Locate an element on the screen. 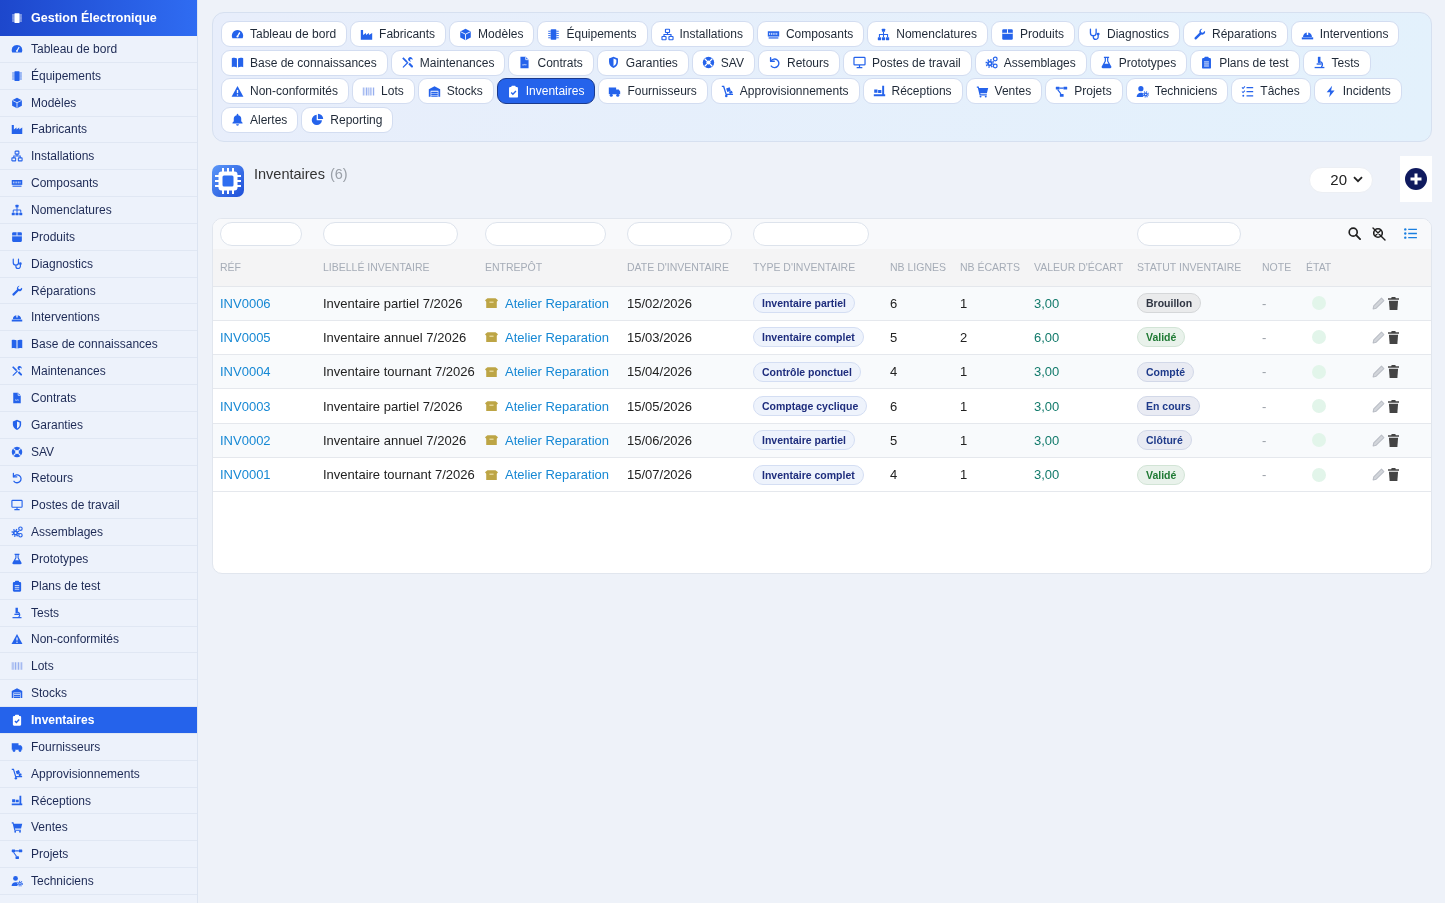 The width and height of the screenshot is (1445, 903). reference-link: INV0005 is located at coordinates (245, 337).